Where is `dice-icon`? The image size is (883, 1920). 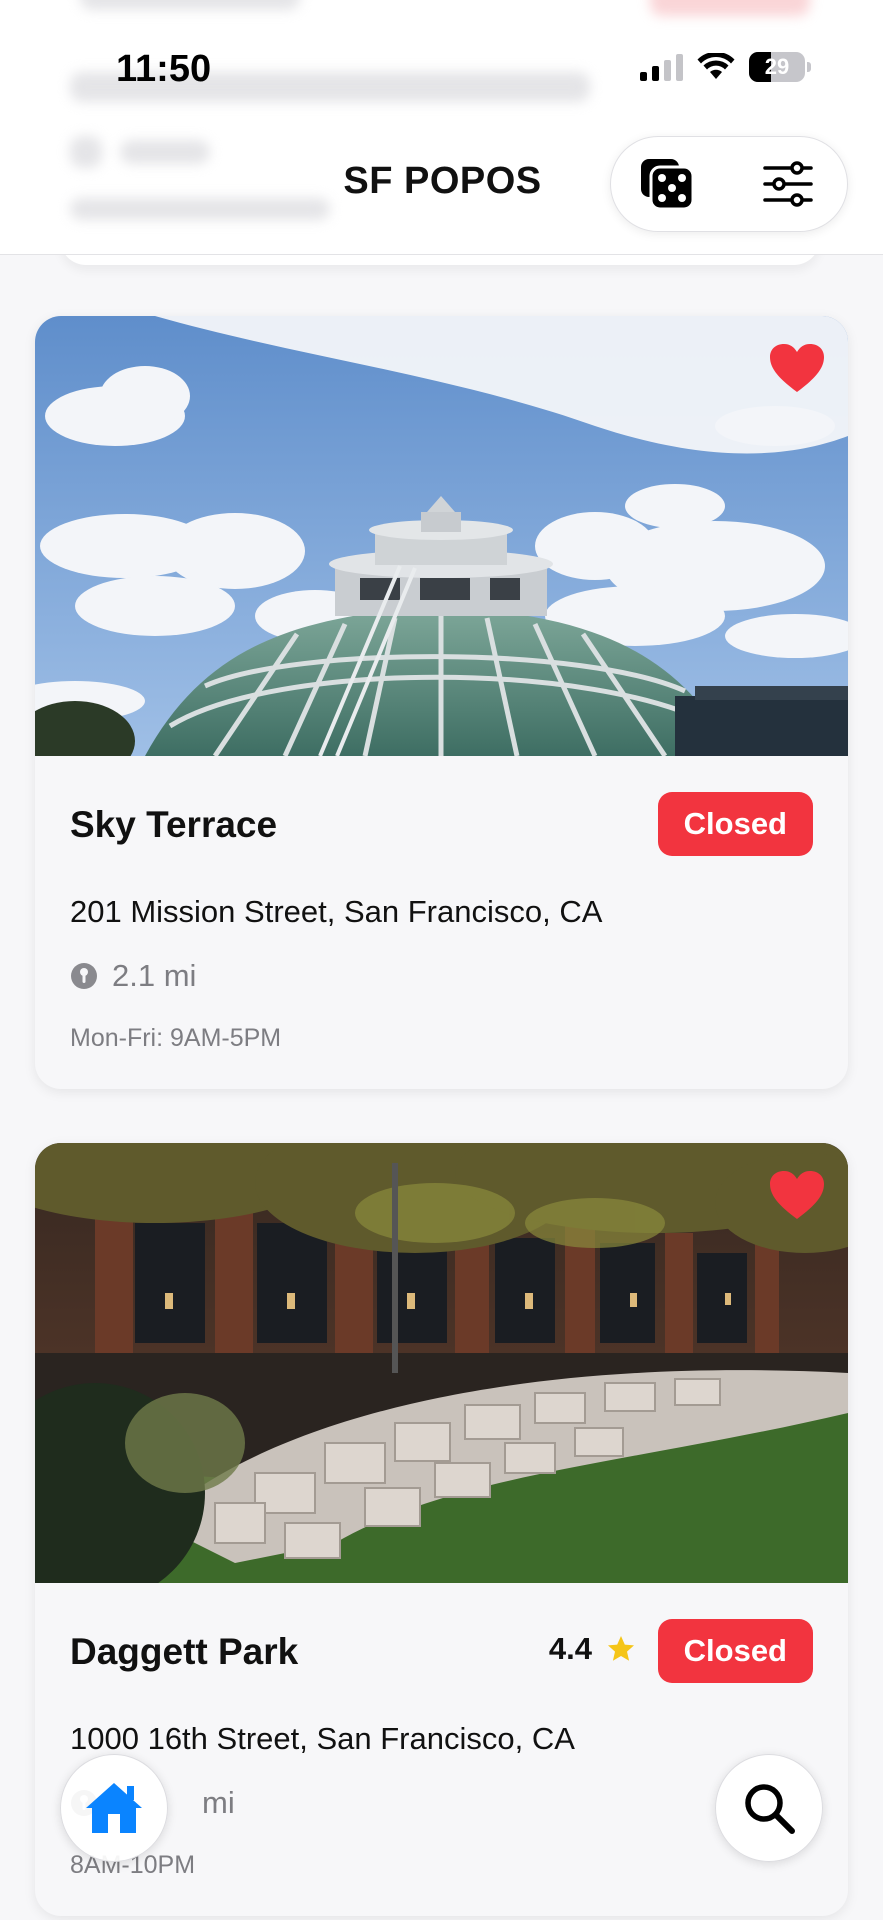 dice-icon is located at coordinates (668, 187).